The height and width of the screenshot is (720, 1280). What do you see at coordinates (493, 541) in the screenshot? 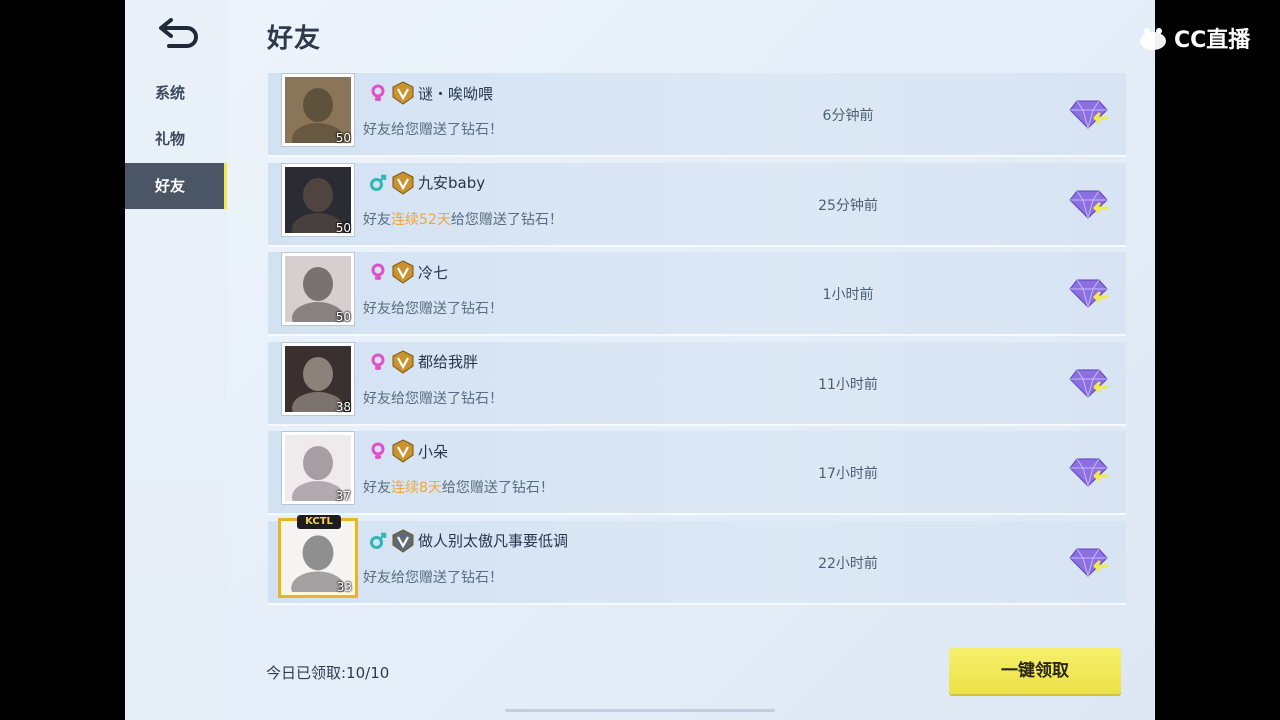
I see `friend-name: 做人别太傲凡事要低调` at bounding box center [493, 541].